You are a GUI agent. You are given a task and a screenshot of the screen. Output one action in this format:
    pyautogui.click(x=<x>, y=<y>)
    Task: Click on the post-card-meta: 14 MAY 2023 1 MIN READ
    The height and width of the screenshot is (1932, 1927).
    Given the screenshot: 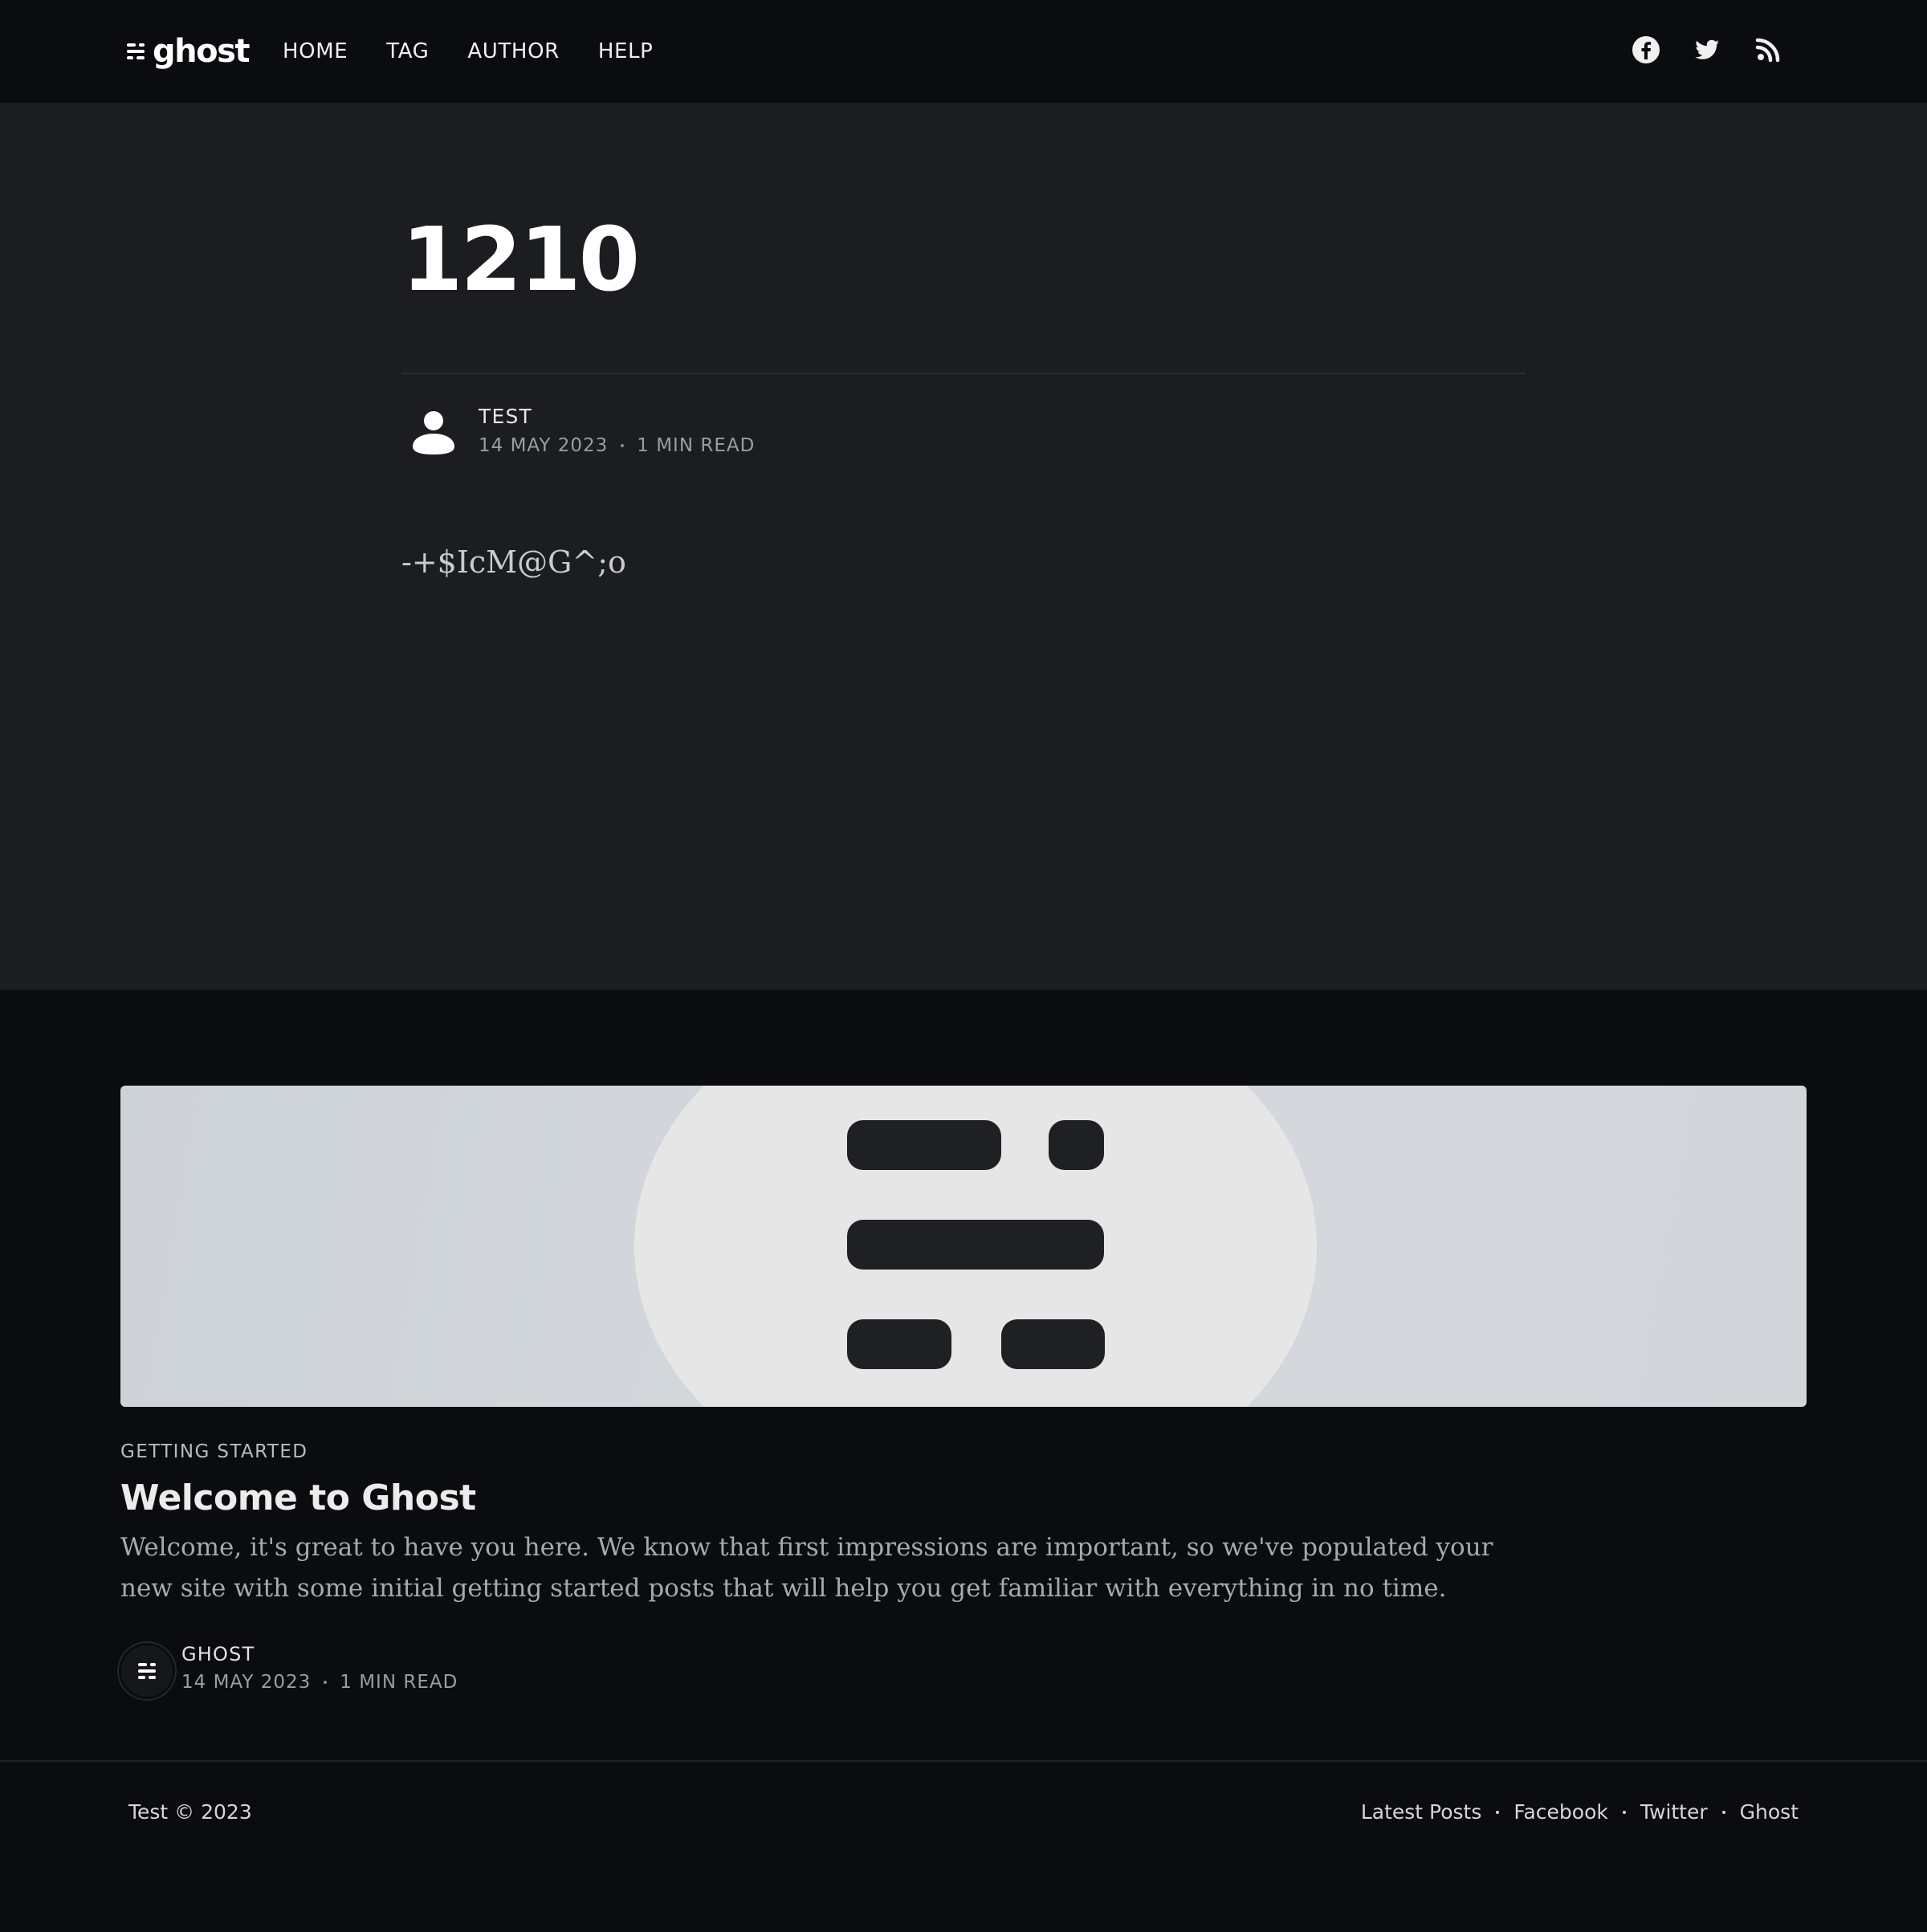 What is the action you would take?
    pyautogui.click(x=319, y=1682)
    